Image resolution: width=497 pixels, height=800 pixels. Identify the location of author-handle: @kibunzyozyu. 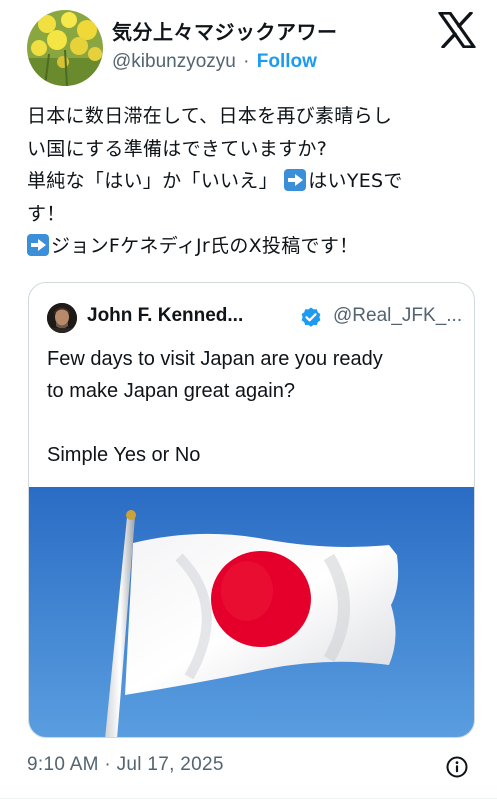
(174, 61).